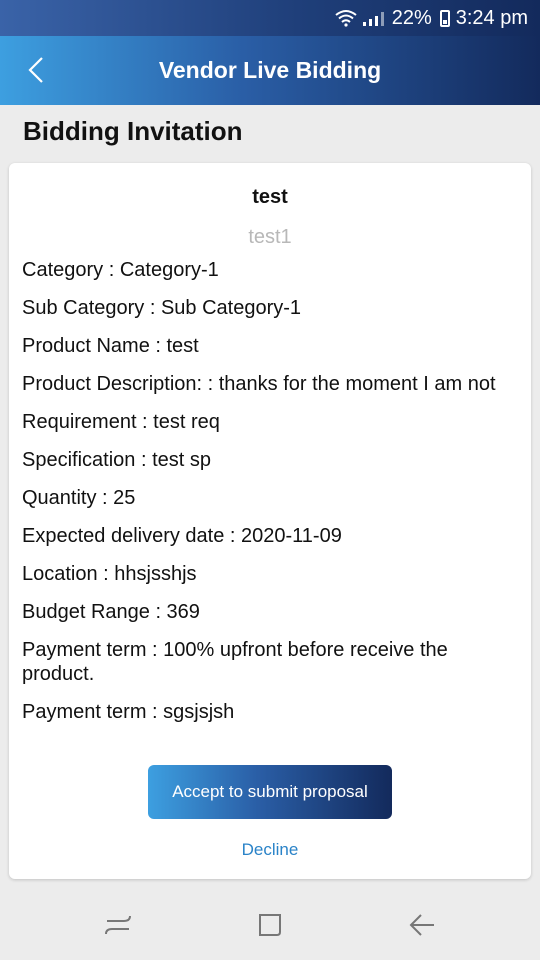  Describe the element at coordinates (270, 237) in the screenshot. I see `card-subtitle: test1` at that location.